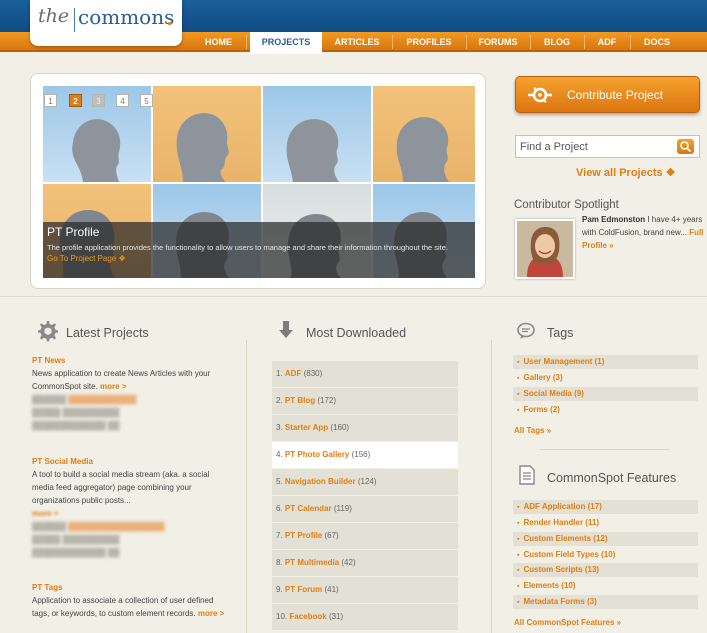 The width and height of the screenshot is (707, 633). Describe the element at coordinates (605, 602) in the screenshot. I see `feature-link: ▪ Metadata Forms (3)` at that location.